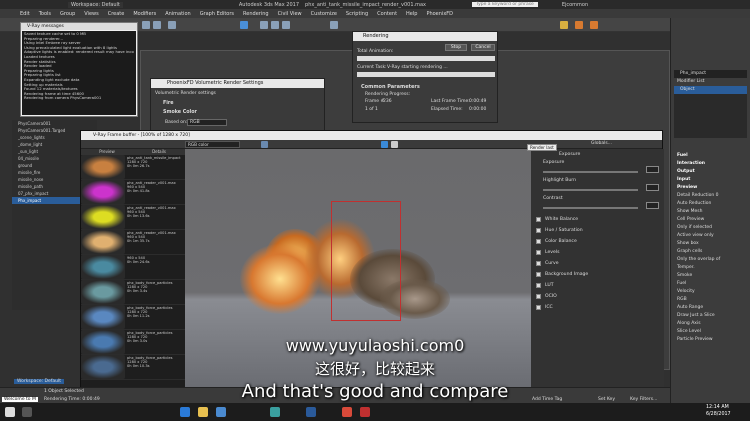  I want to click on preview-option: RGB, so click(710, 300).